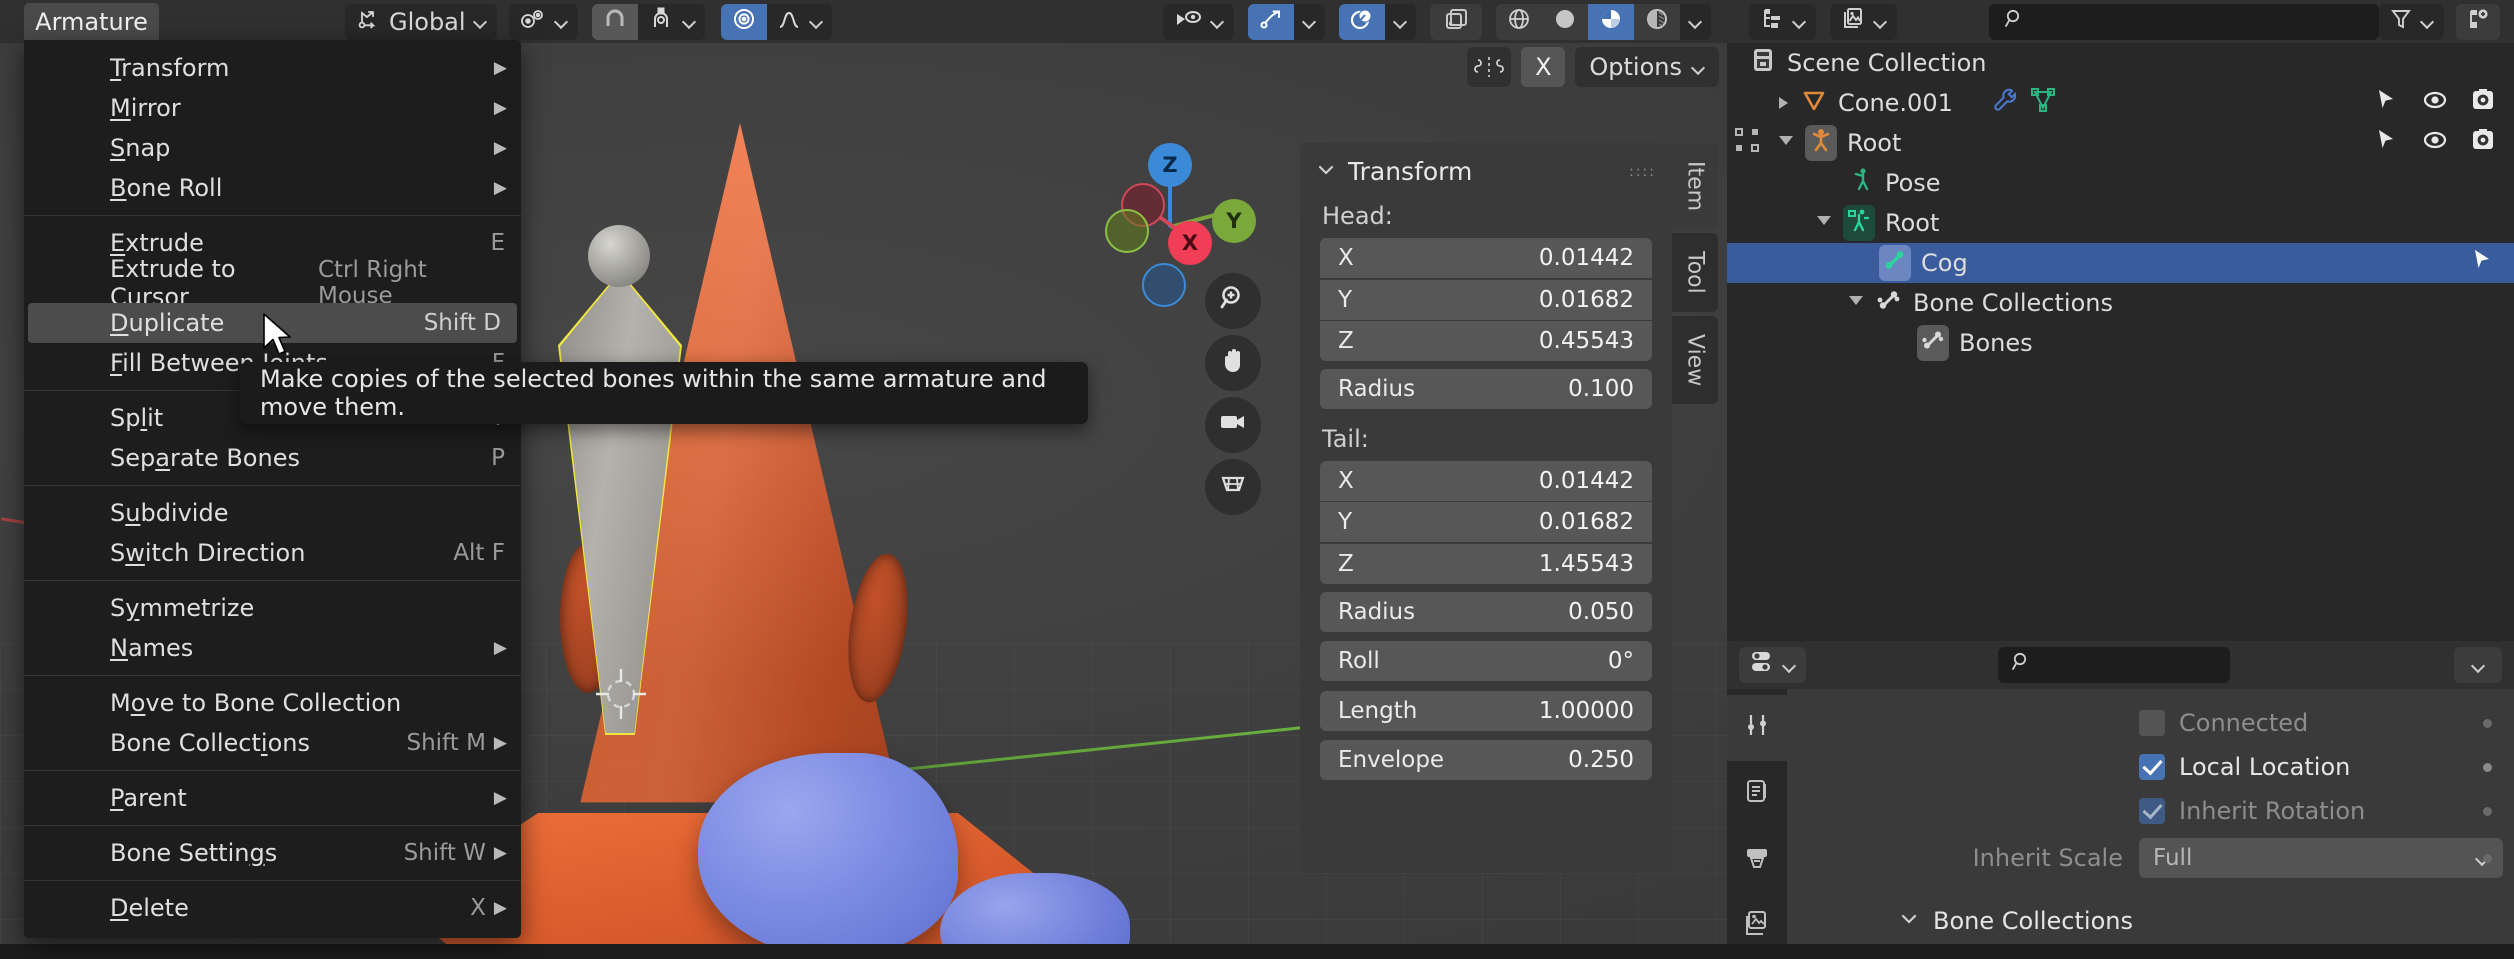 The width and height of the screenshot is (2514, 959). What do you see at coordinates (2321, 858) in the screenshot?
I see `inherit-scale-dropdown: Full` at bounding box center [2321, 858].